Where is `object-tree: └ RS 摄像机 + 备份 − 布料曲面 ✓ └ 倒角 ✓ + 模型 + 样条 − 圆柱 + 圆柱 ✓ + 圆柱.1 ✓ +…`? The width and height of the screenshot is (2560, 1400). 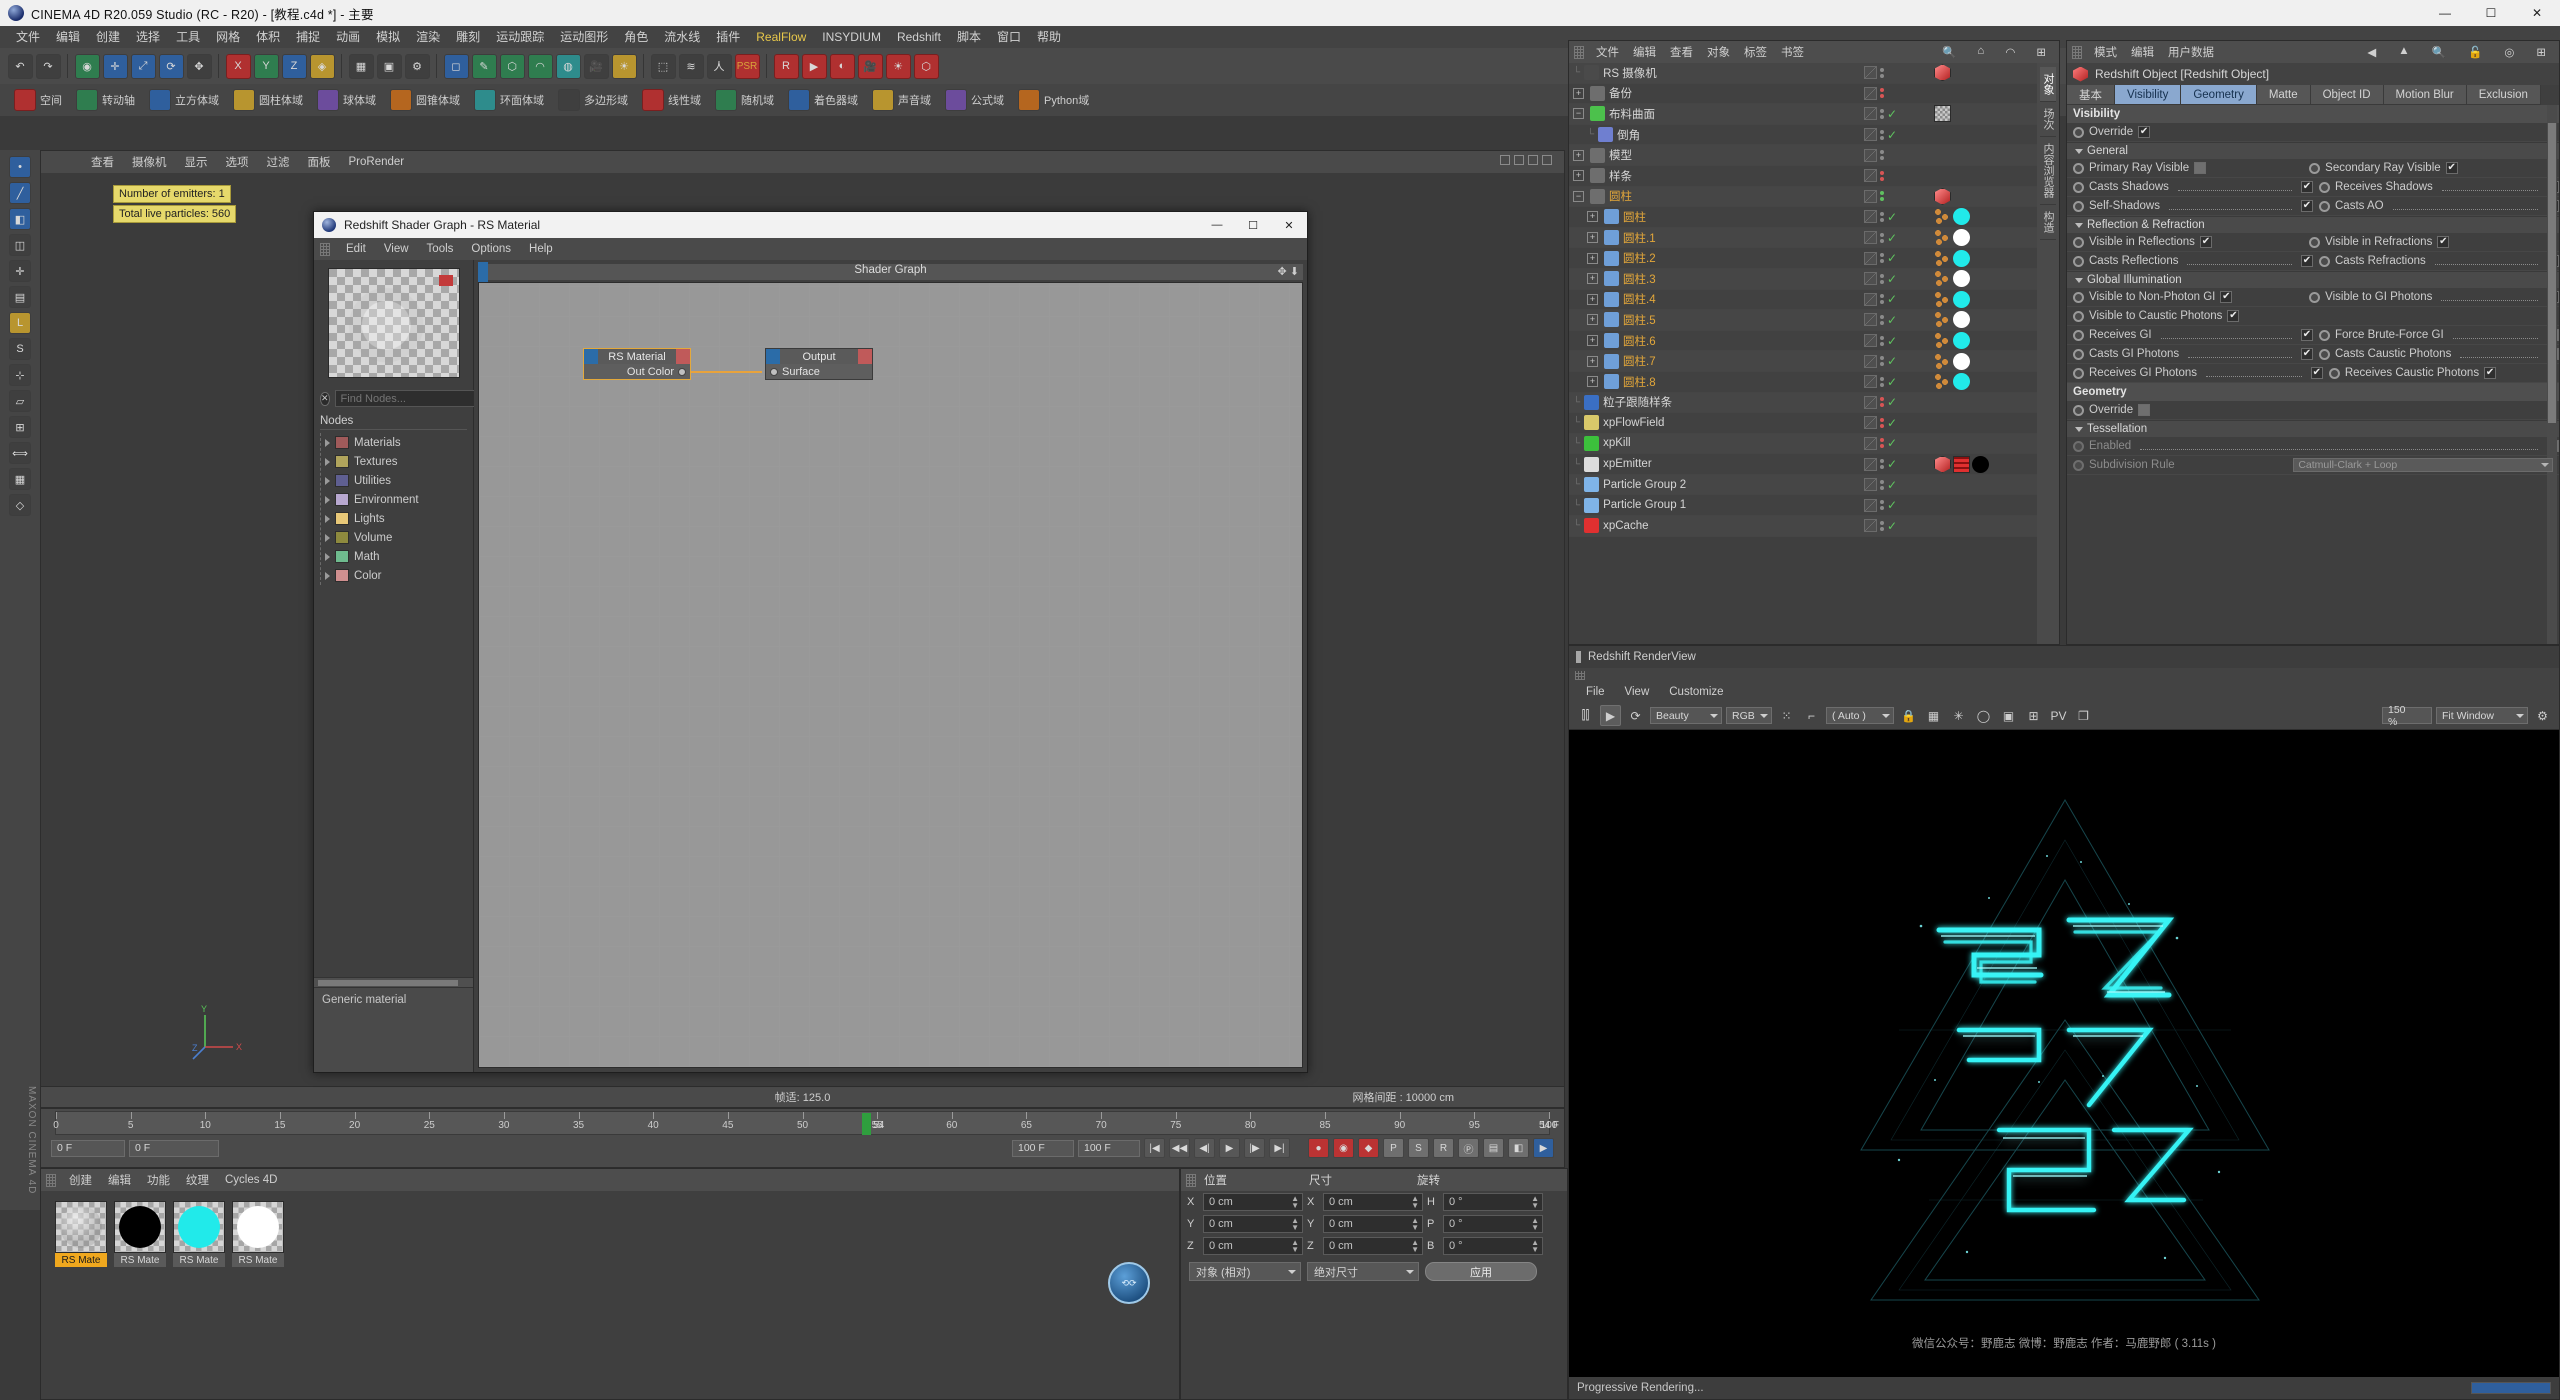
object-tree: └ RS 摄像机 + 备份 − 布料曲面 ✓ └ 倒角 ✓ + 模型 + 样条 − 圆柱 + 圆柱 ✓ + 圆柱.1 ✓ +… is located at coordinates (1814, 353).